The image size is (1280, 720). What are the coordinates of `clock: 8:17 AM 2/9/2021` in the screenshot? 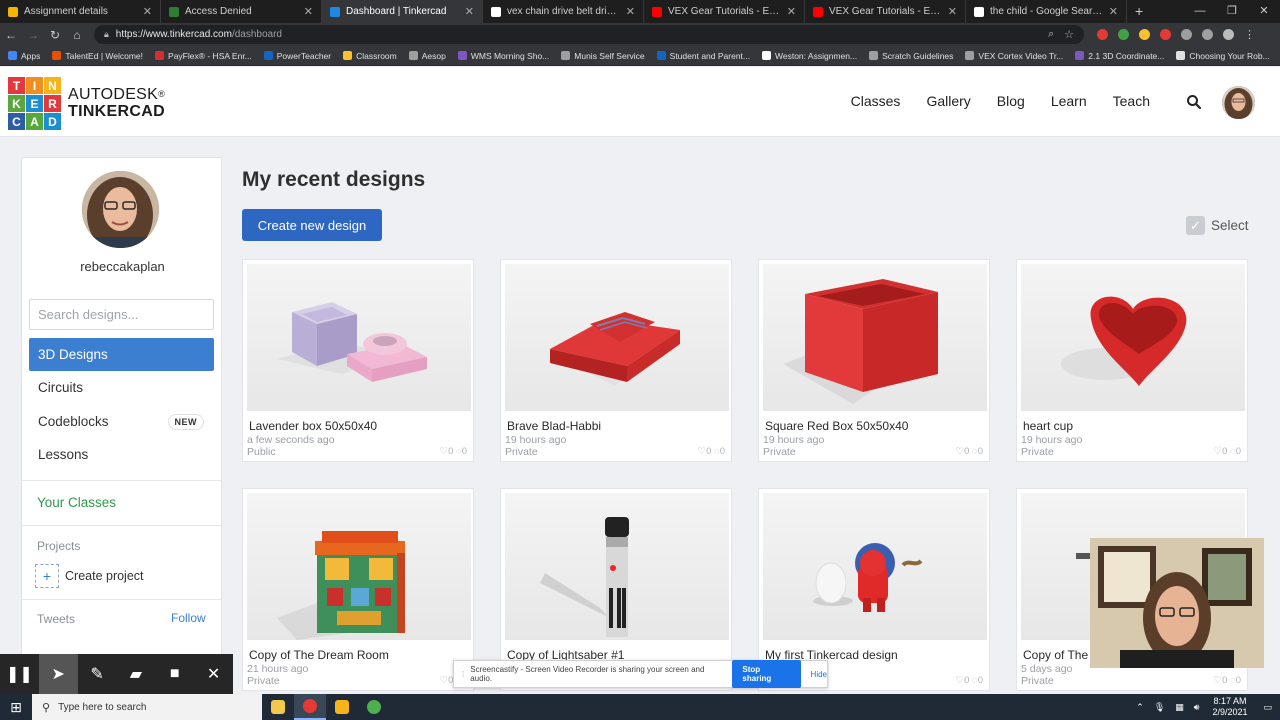 It's located at (1229, 707).